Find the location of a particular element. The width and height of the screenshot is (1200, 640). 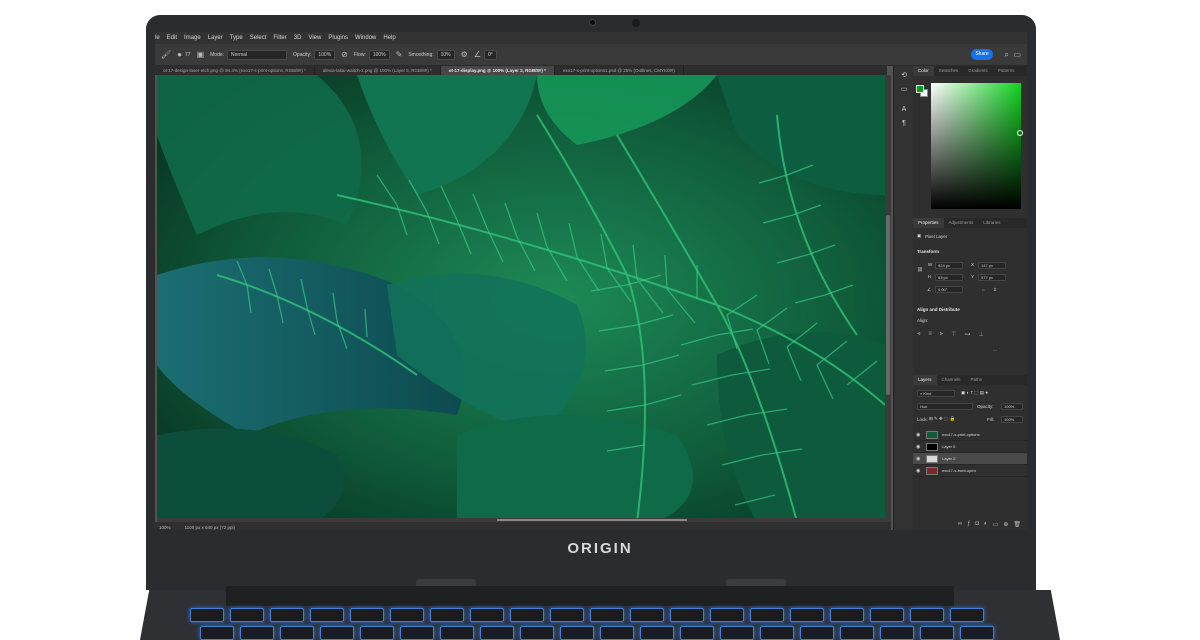

fill-field: 100% is located at coordinates (1012, 419).